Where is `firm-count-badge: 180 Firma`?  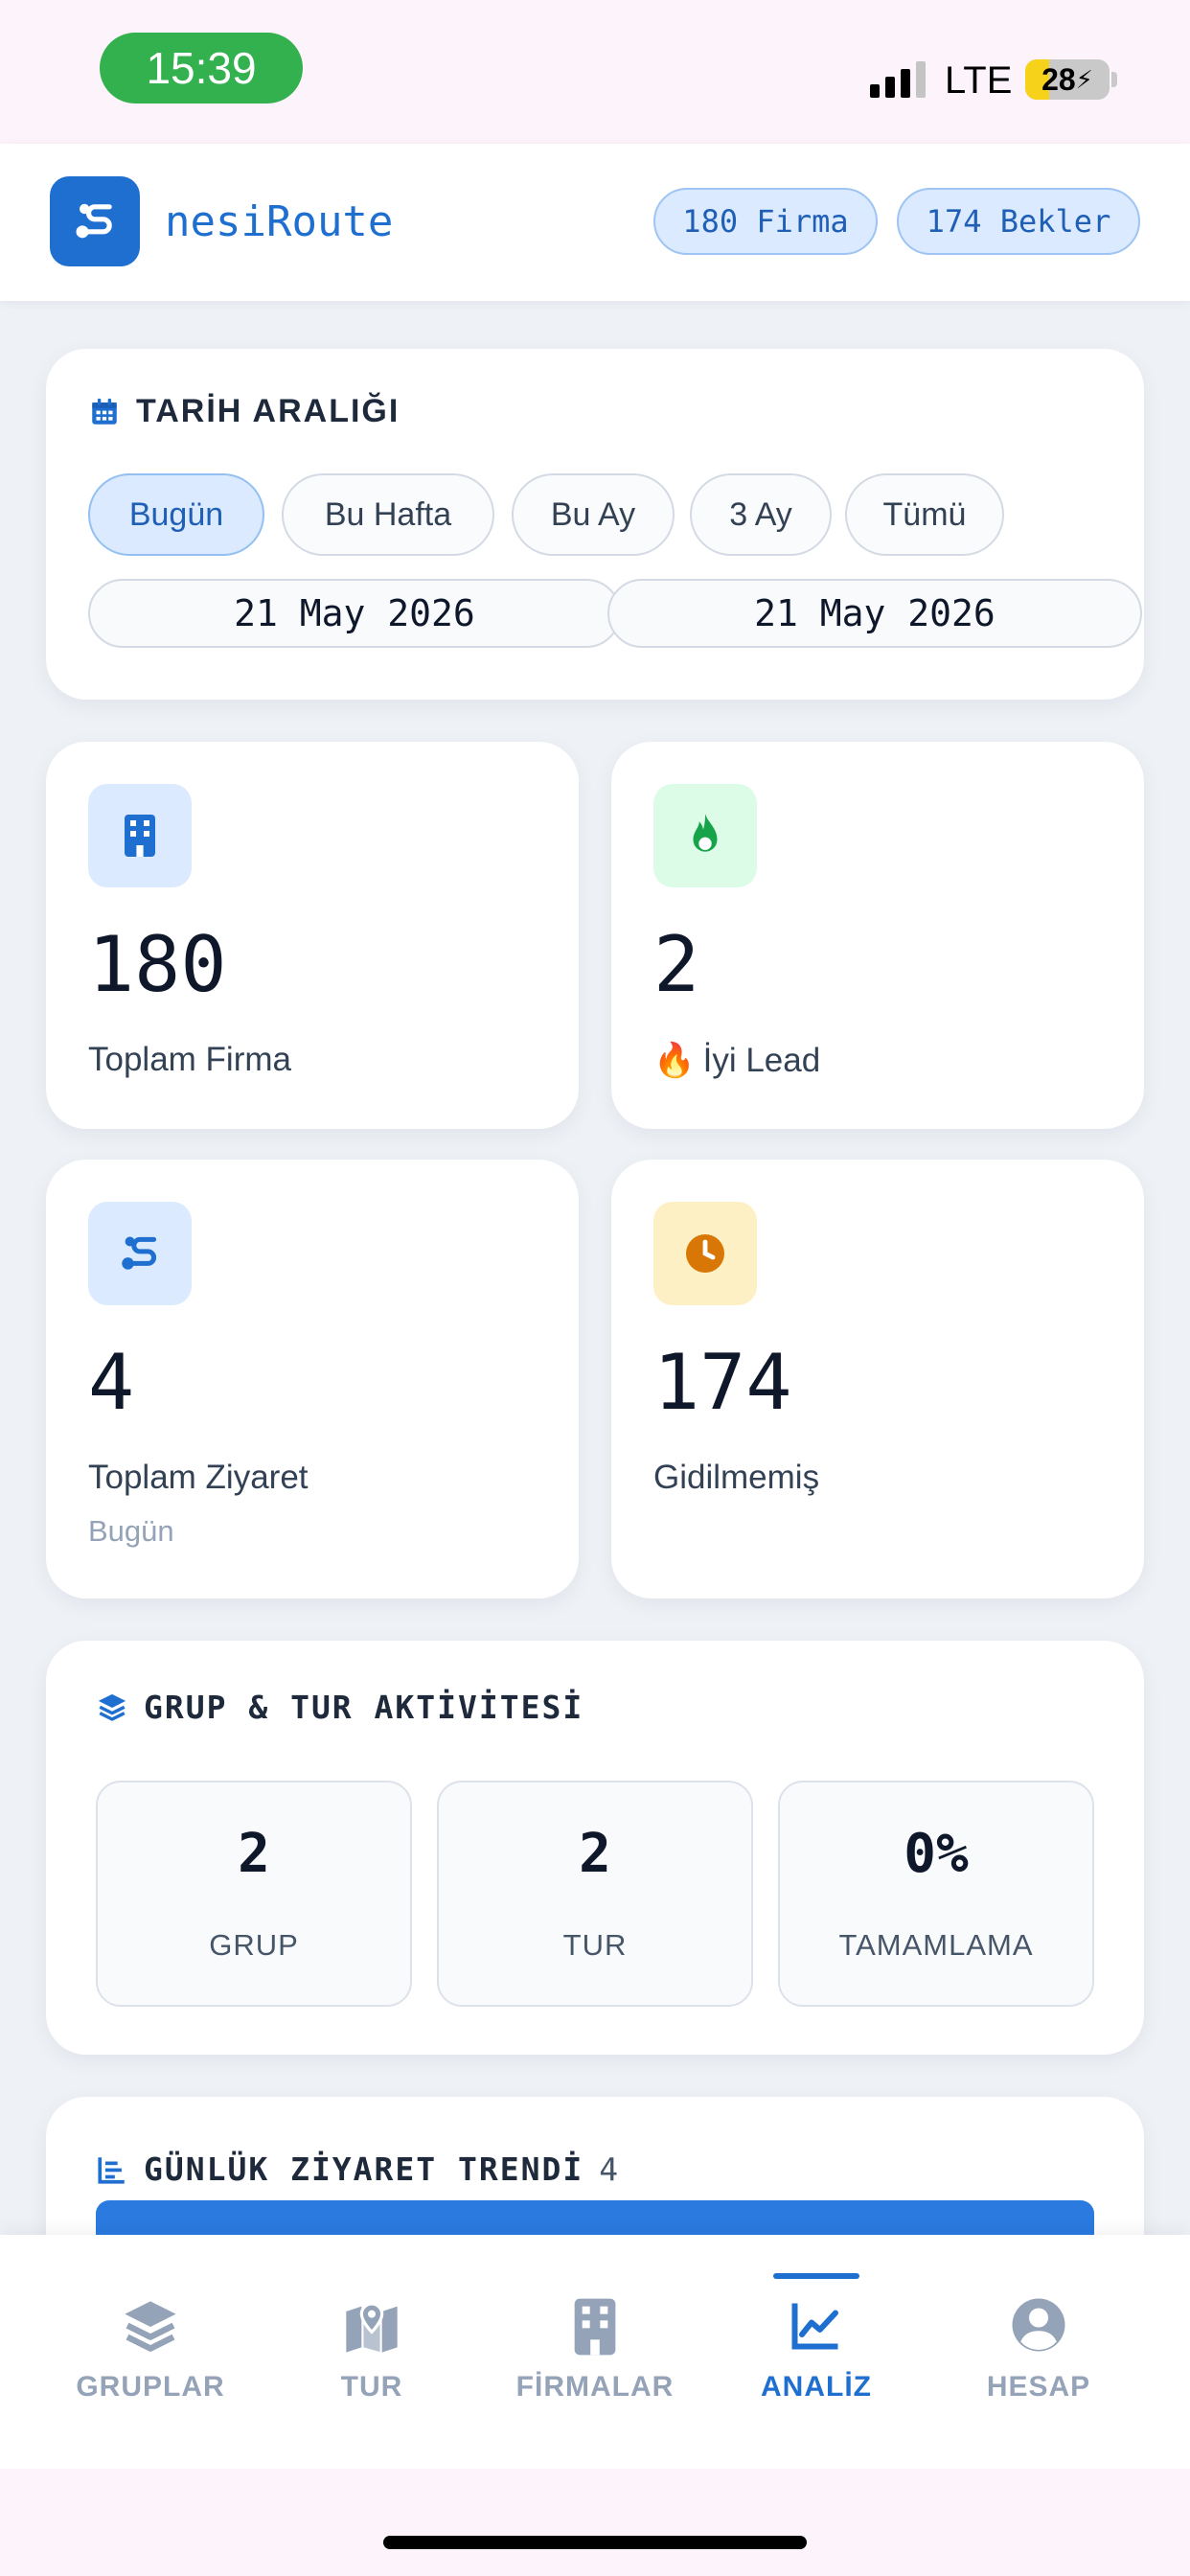 firm-count-badge: 180 Firma is located at coordinates (765, 221).